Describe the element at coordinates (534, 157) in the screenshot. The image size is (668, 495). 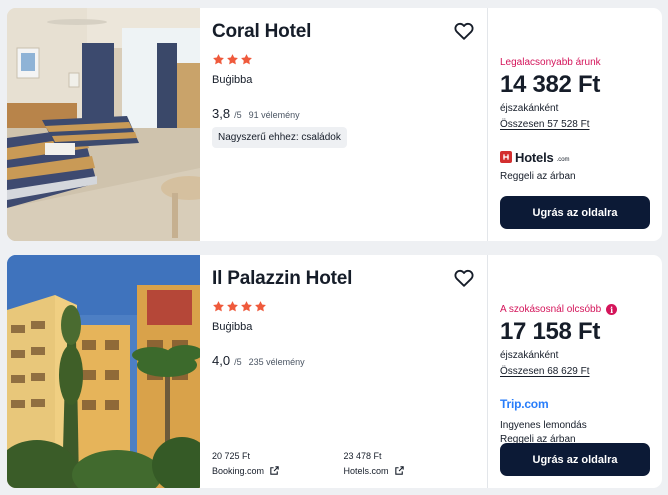
I see `provider-name: Hotels` at that location.